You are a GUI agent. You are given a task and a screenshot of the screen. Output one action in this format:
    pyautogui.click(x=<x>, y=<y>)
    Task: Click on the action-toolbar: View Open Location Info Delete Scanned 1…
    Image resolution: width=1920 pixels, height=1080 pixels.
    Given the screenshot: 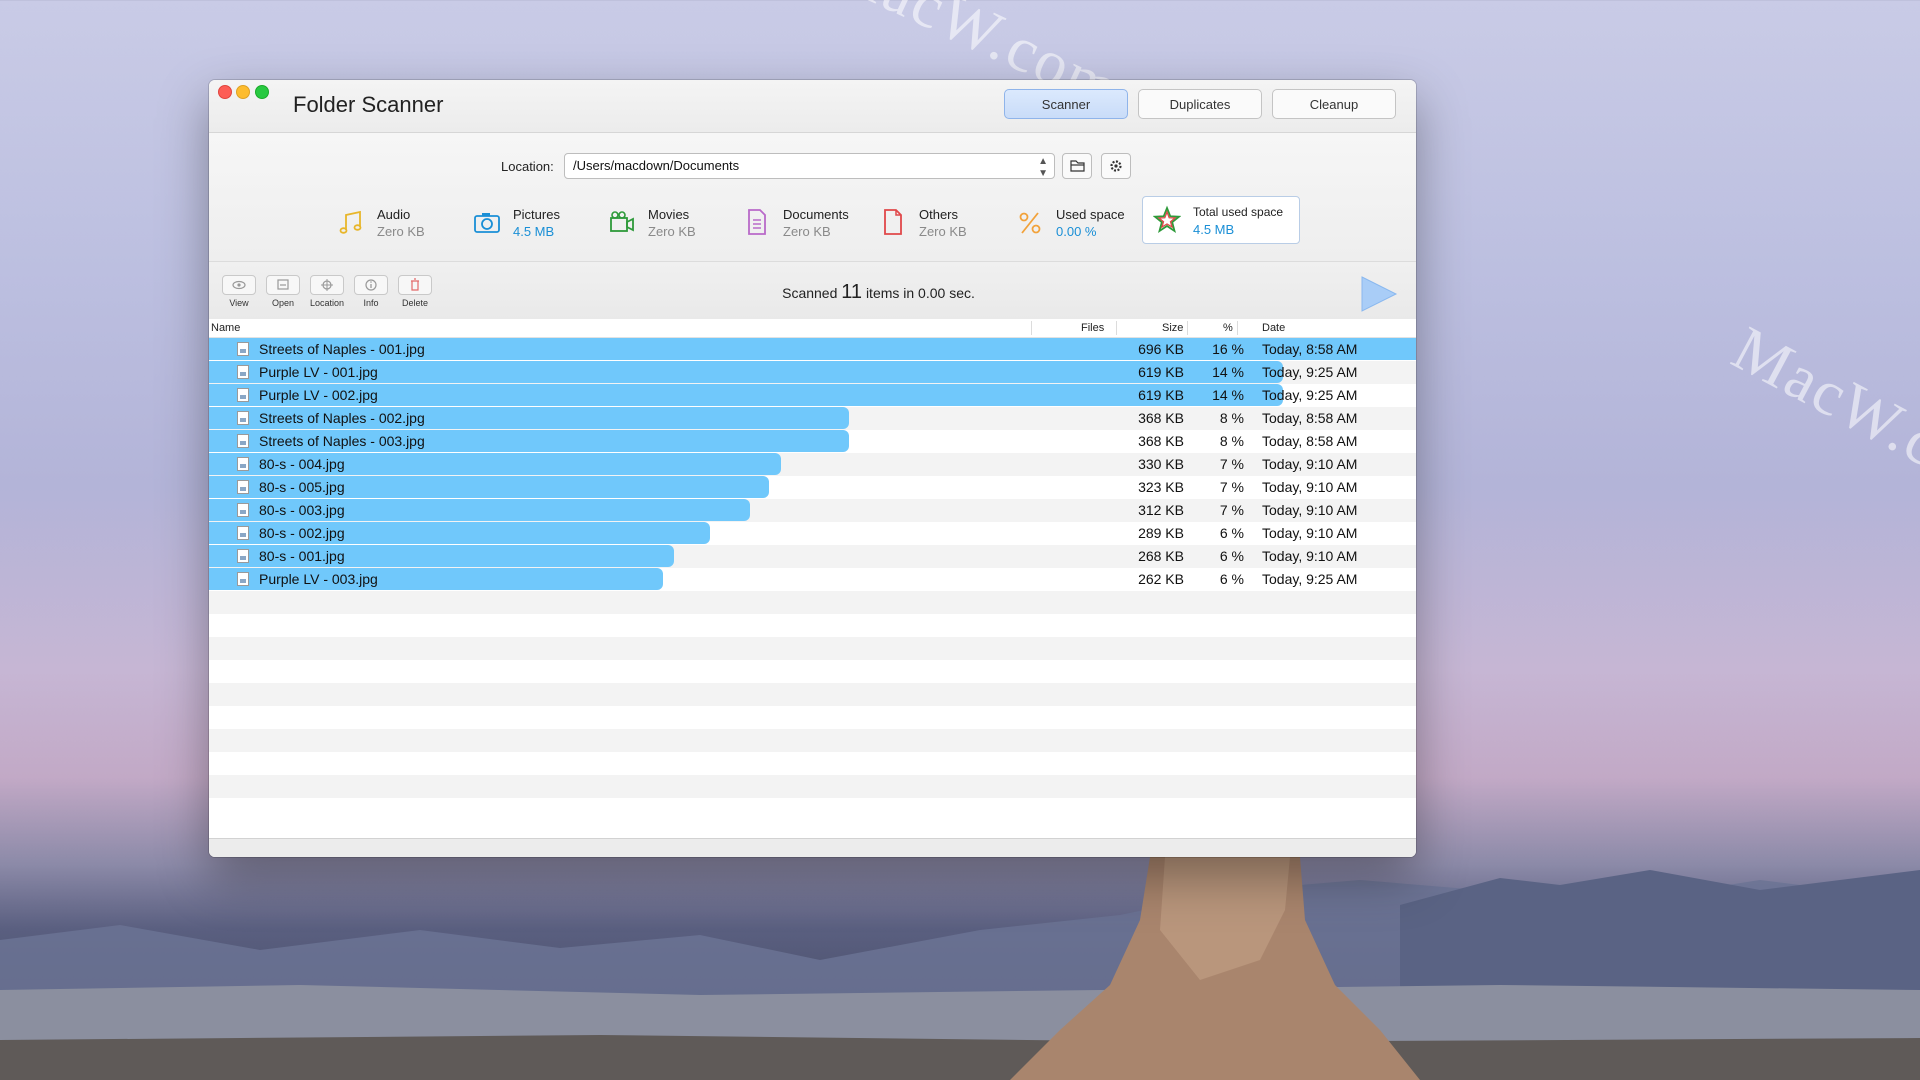 What is the action you would take?
    pyautogui.click(x=812, y=290)
    